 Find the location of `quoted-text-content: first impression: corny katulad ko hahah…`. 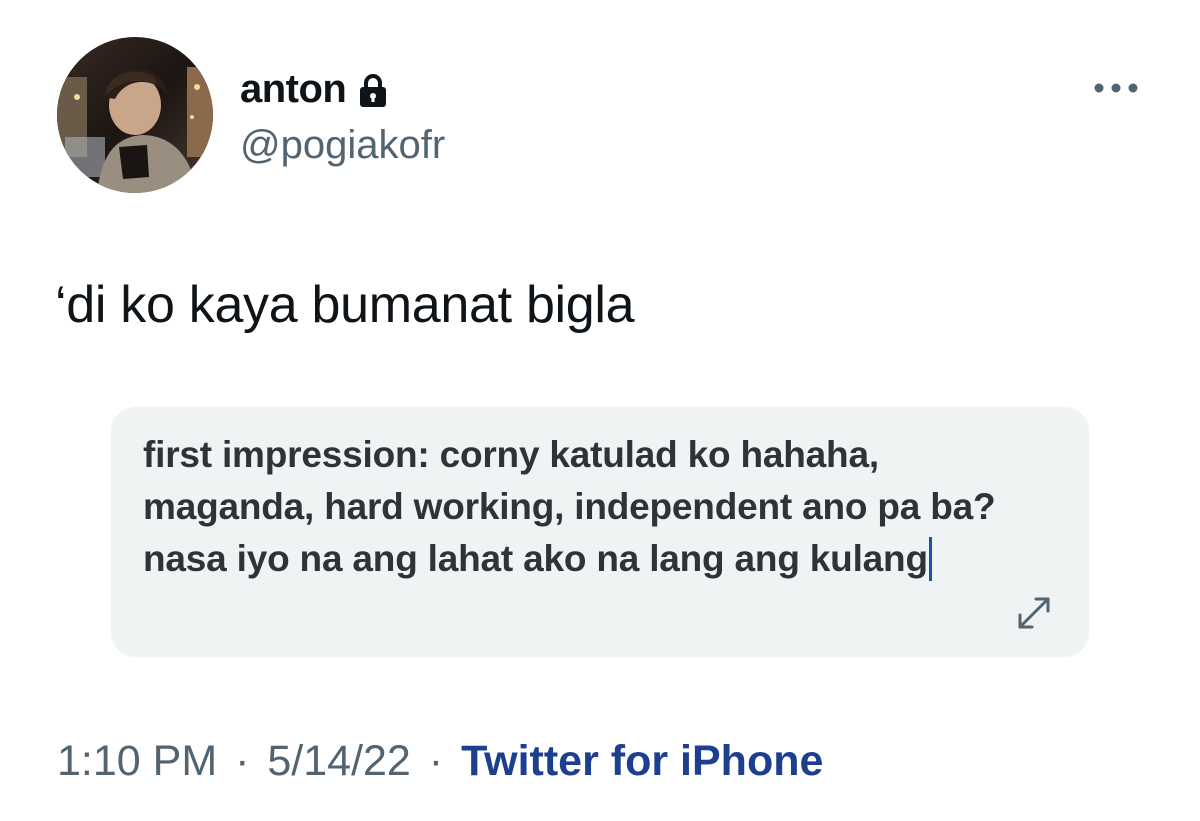

quoted-text-content: first impression: corny katulad ko hahah… is located at coordinates (569, 506).